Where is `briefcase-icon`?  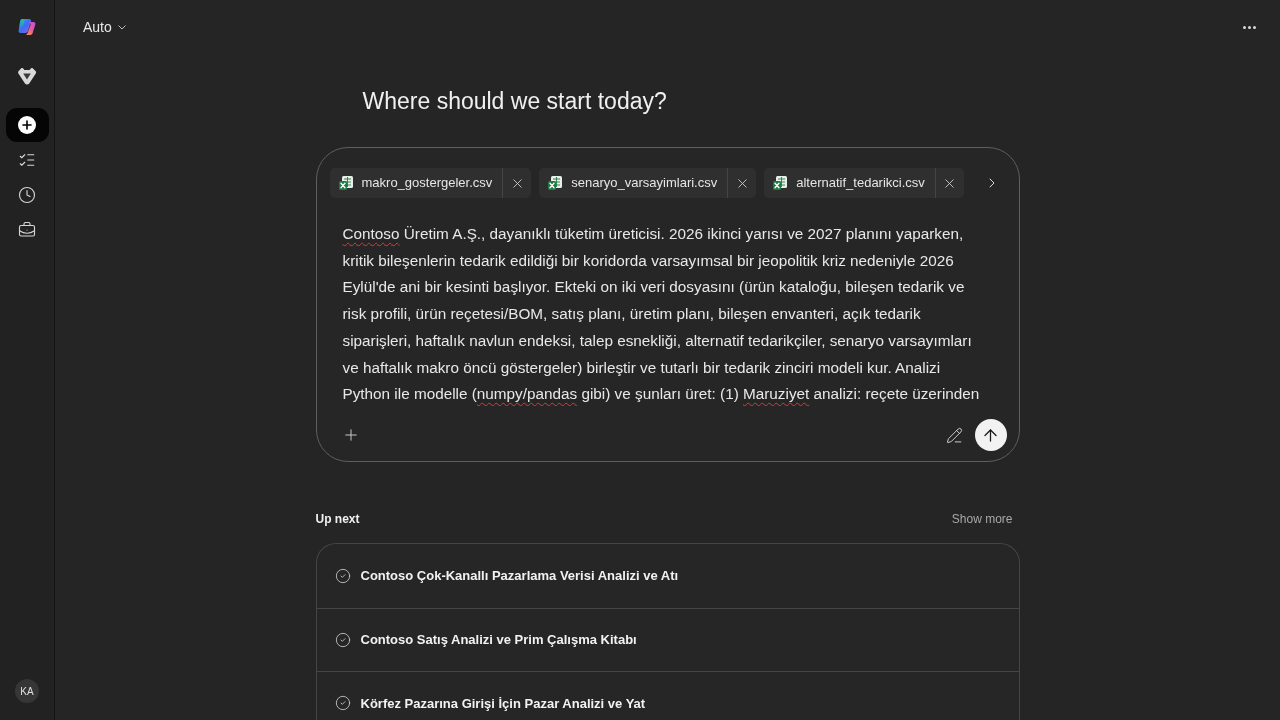 briefcase-icon is located at coordinates (27, 230).